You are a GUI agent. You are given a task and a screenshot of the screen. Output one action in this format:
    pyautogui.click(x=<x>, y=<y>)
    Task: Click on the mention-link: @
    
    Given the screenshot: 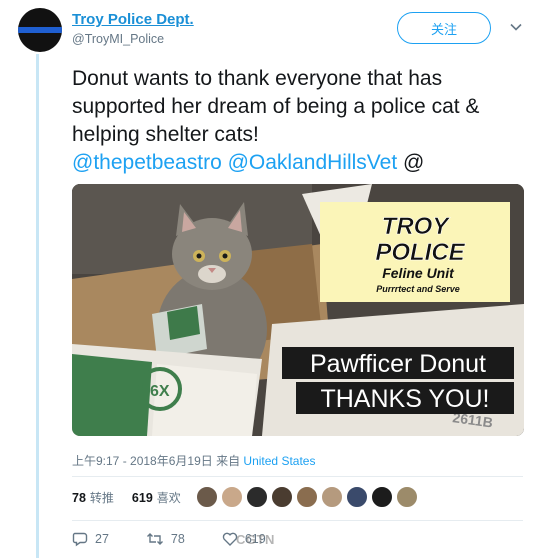 What is the action you would take?
    pyautogui.click(x=413, y=162)
    